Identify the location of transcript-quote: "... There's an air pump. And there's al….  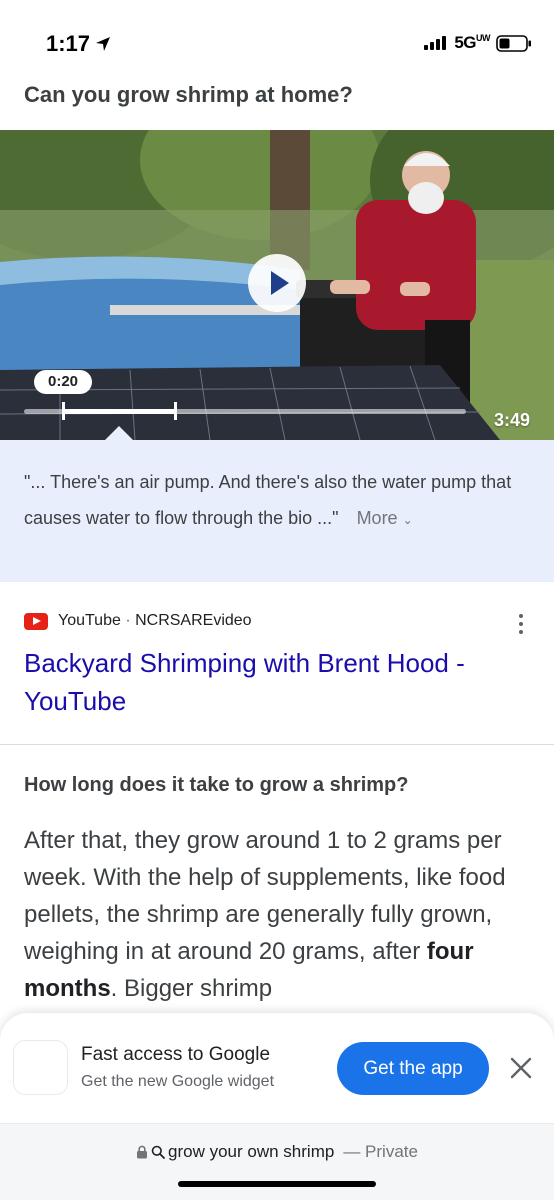
(268, 500).